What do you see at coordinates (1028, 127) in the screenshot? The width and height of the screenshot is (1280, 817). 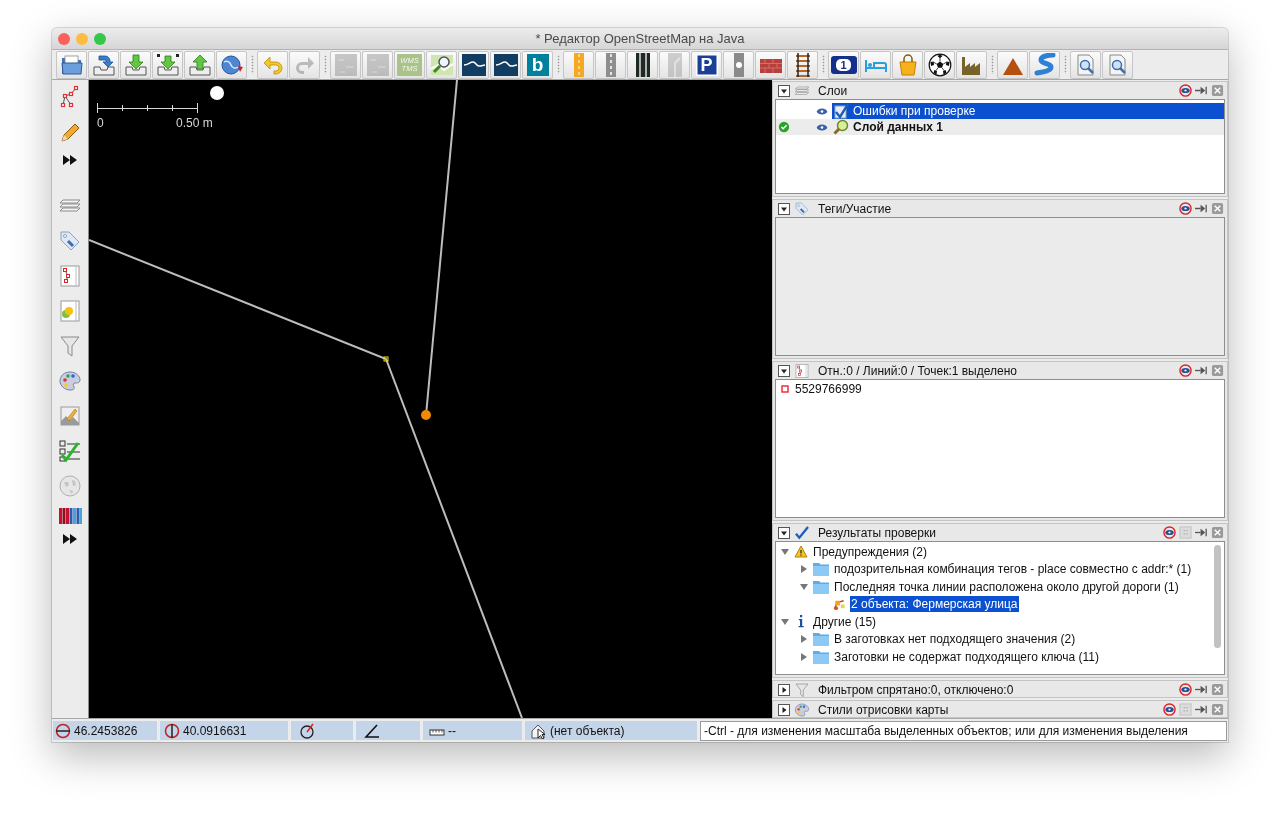 I see `layer-item: Слой данных 1` at bounding box center [1028, 127].